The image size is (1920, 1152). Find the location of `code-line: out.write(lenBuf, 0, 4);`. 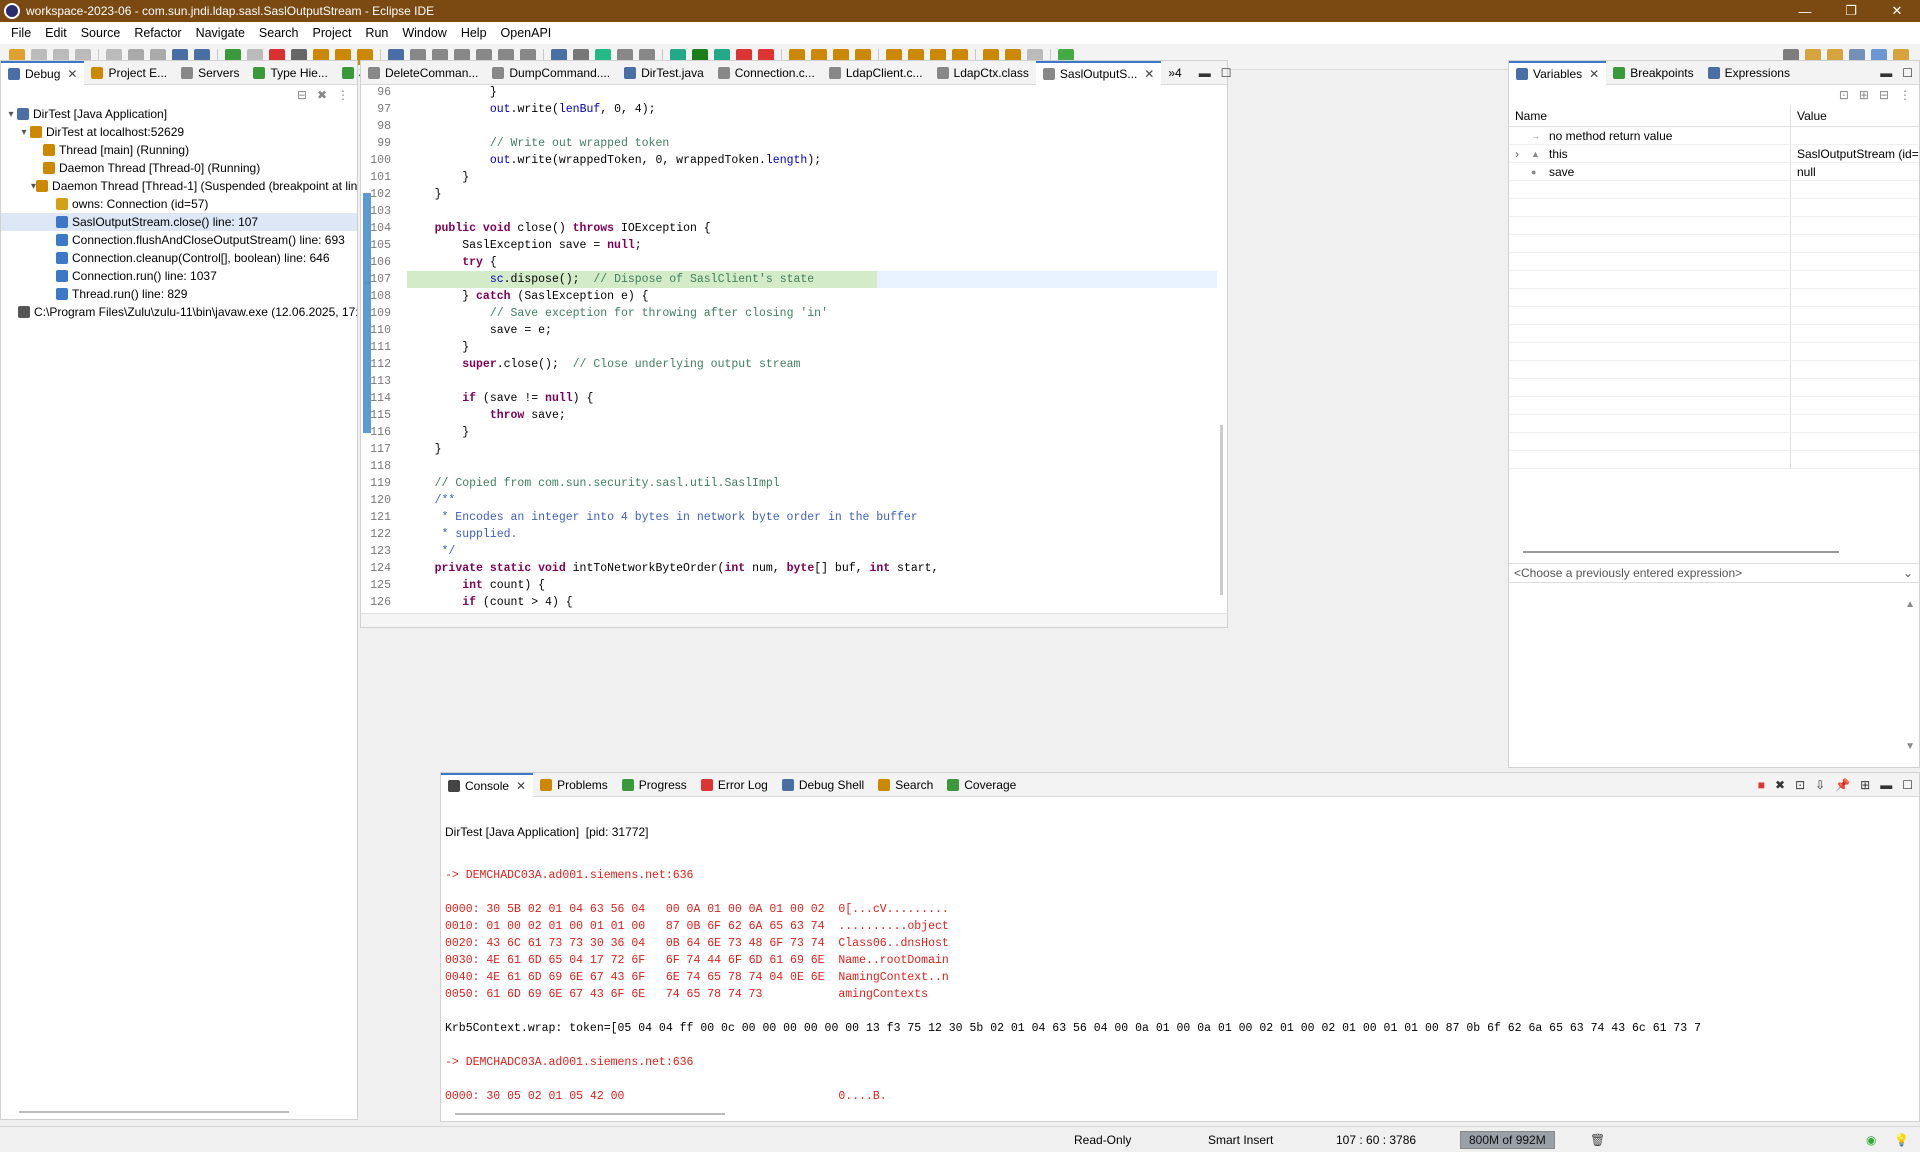

code-line: out.write(lenBuf, 0, 4); is located at coordinates (531, 109).